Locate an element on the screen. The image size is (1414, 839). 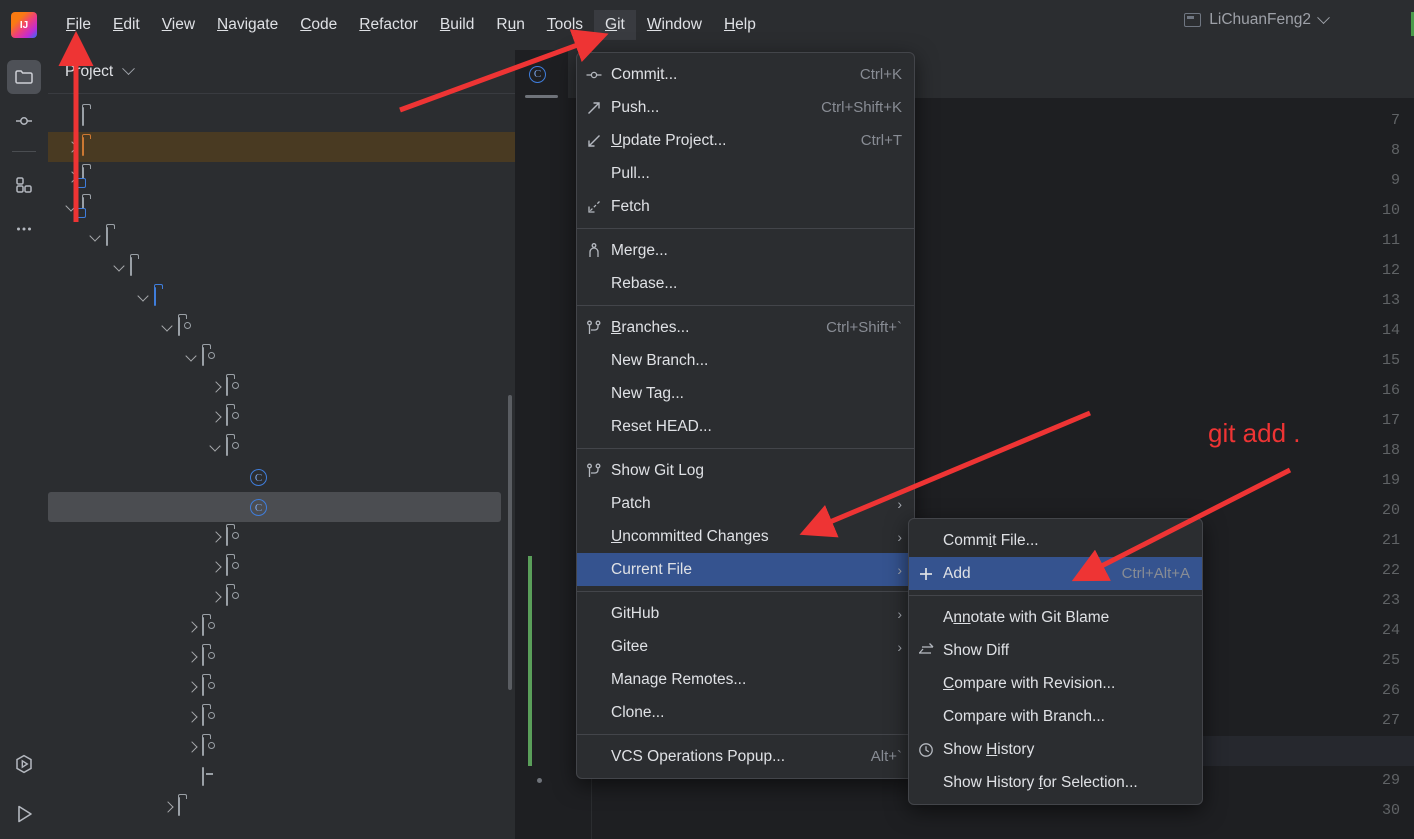
tree-item-group4 is located at coordinates (281, 687).